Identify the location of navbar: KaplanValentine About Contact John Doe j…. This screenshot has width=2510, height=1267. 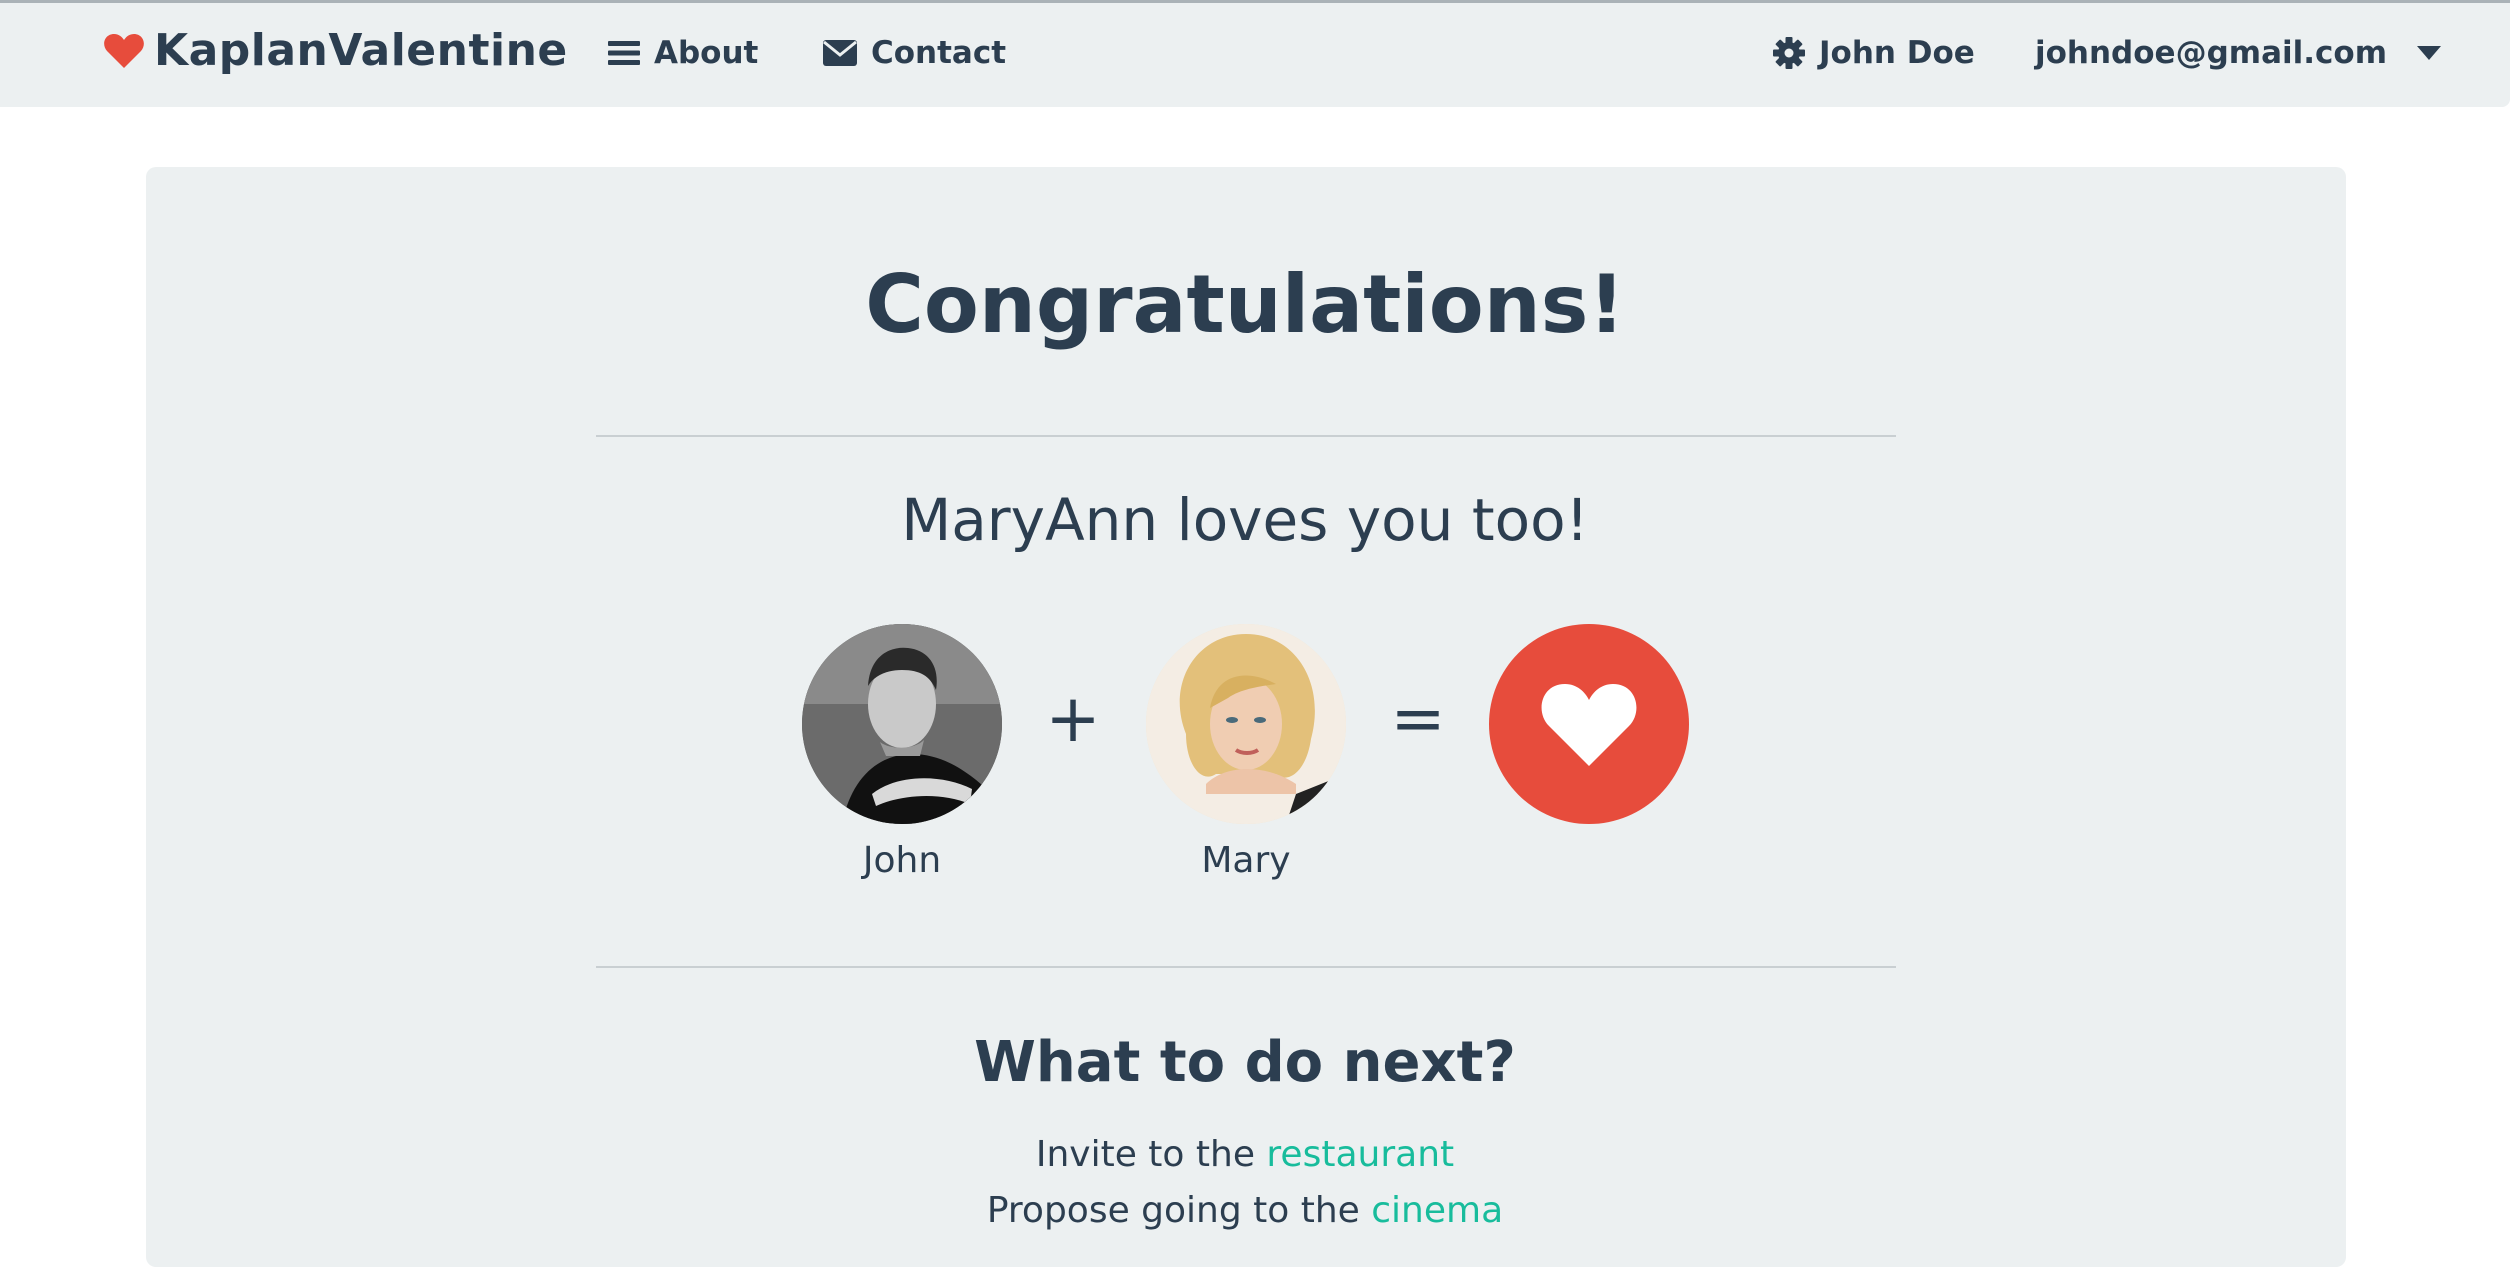
(1255, 55).